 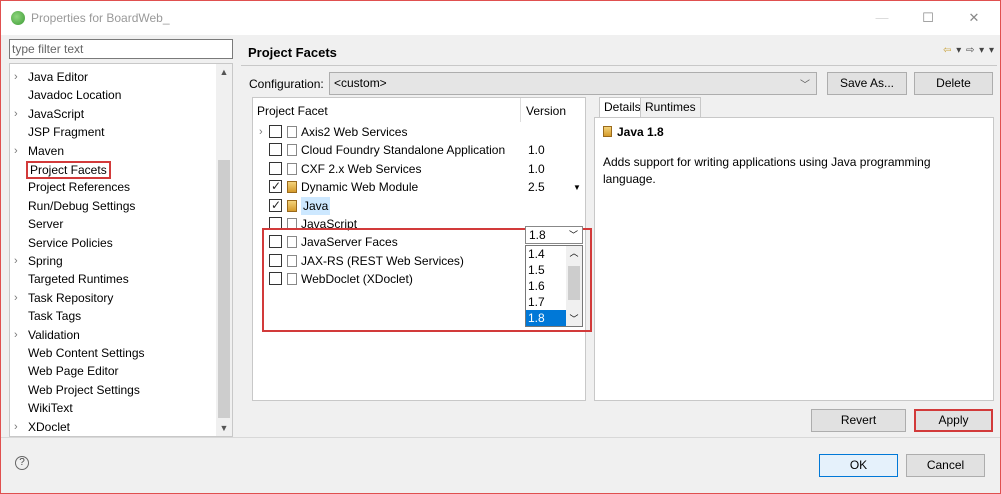 What do you see at coordinates (537, 235) in the screenshot?
I see `version-select-value: 1.8` at bounding box center [537, 235].